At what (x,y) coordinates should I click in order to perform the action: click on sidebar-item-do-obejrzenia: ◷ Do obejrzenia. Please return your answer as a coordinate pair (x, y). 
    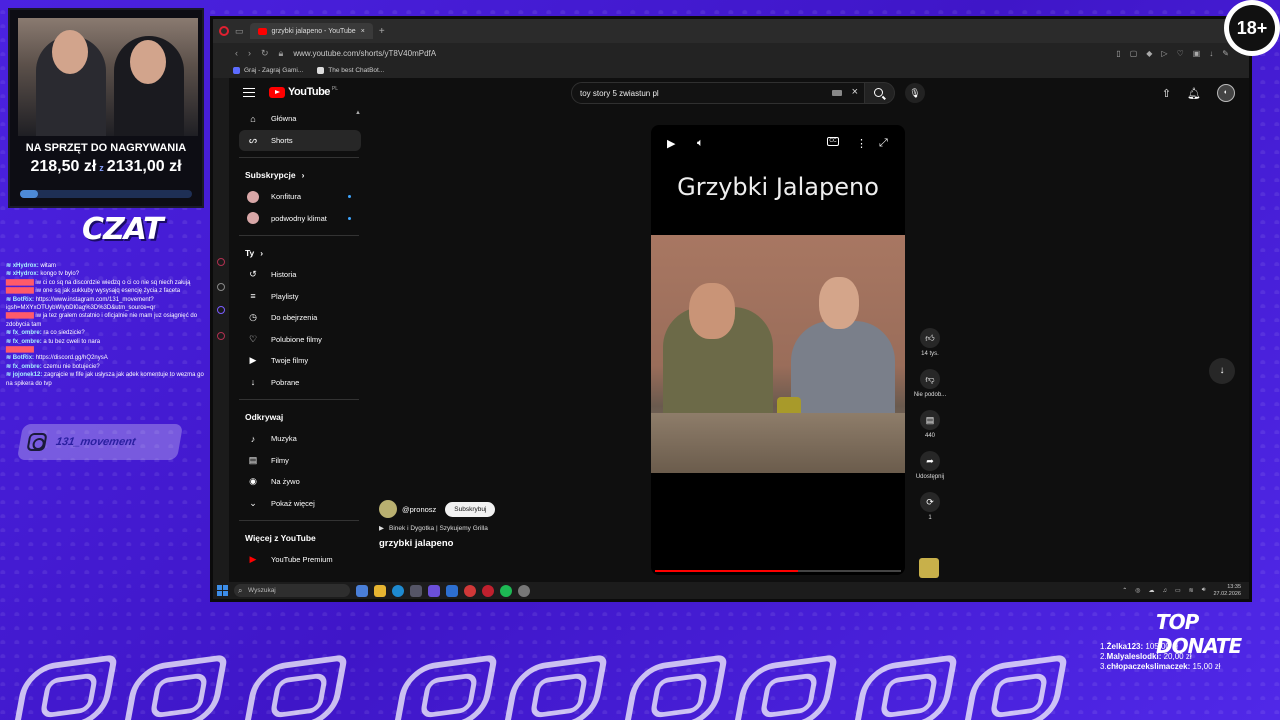
    Looking at the image, I should click on (300, 318).